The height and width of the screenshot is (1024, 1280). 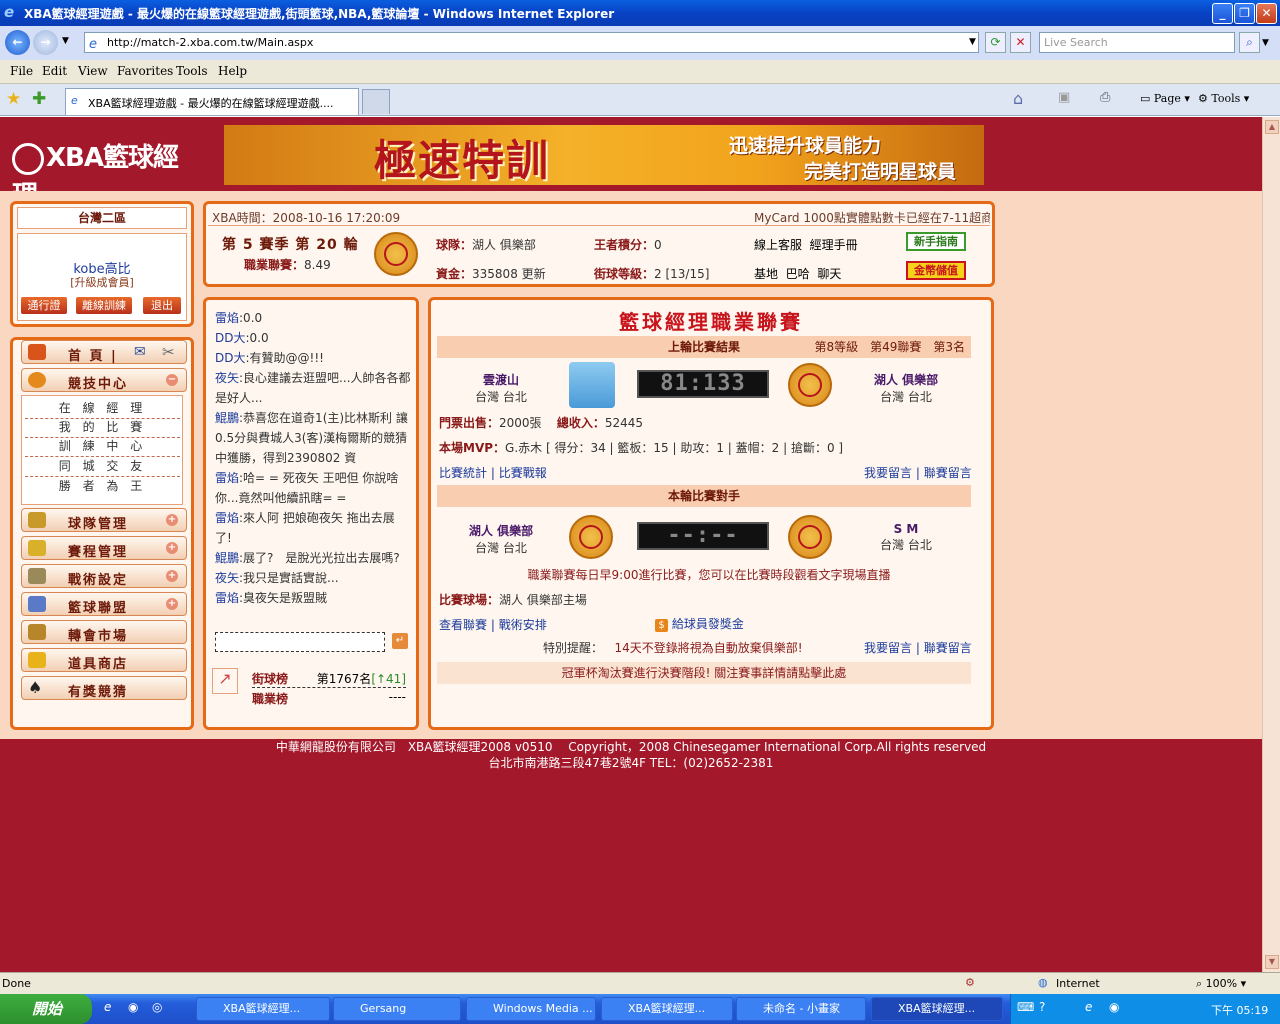 What do you see at coordinates (888, 648) in the screenshot?
I see `leave-message-link-2: 我要留言` at bounding box center [888, 648].